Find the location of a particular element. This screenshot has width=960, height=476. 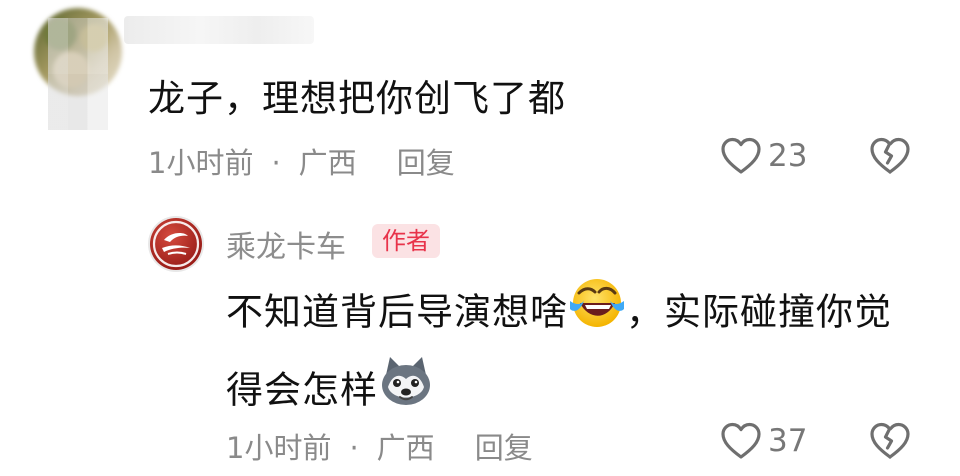

dislike-button is located at coordinates (890, 158).